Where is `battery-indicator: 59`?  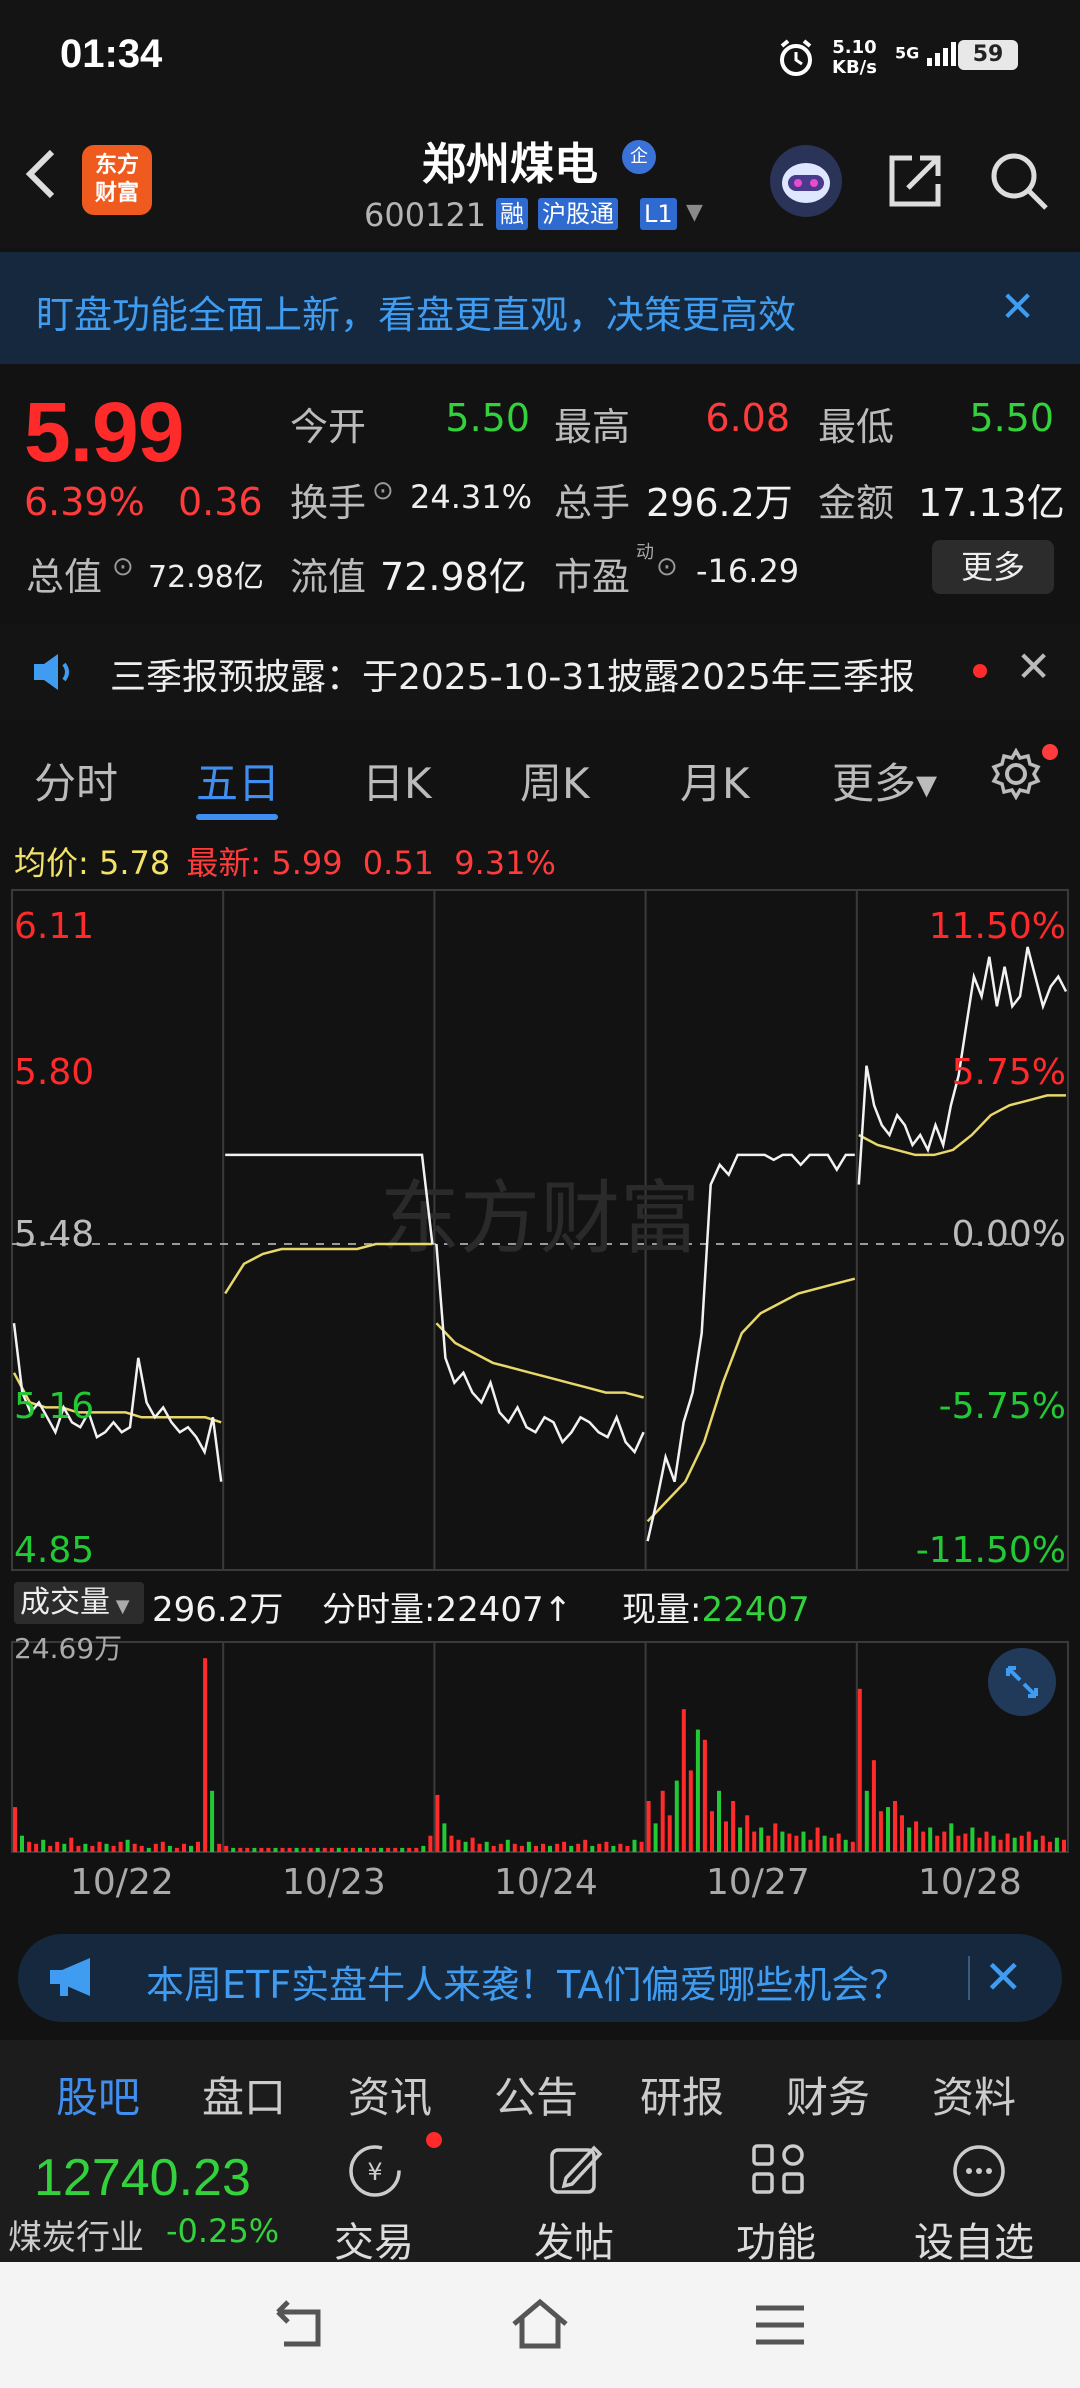
battery-indicator: 59 is located at coordinates (988, 55).